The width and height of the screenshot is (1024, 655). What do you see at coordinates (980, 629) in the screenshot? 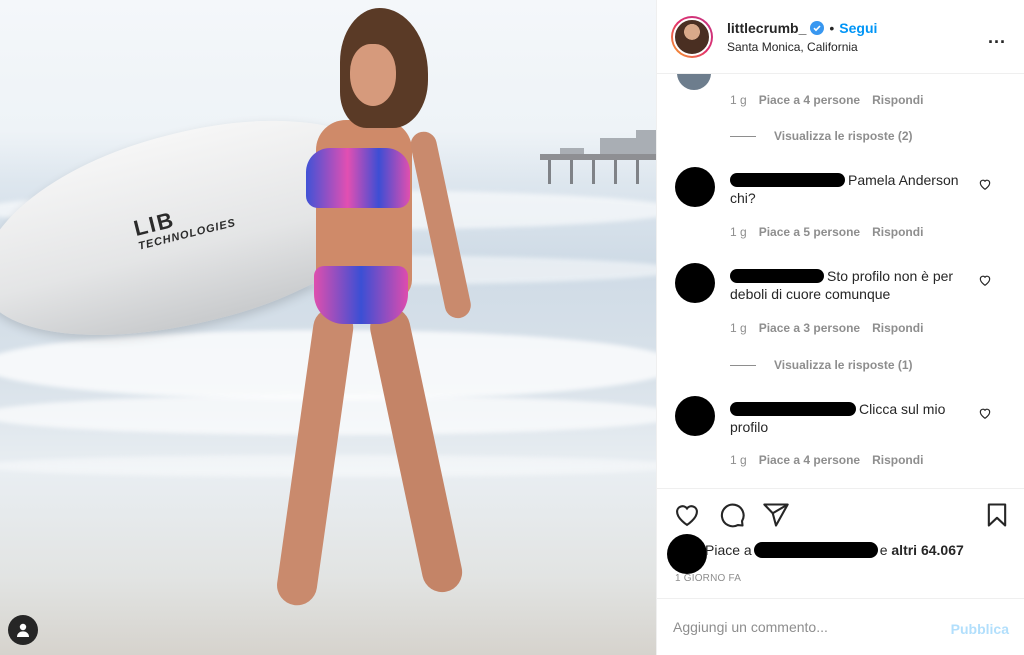
I see `publish-button: Pubblica` at bounding box center [980, 629].